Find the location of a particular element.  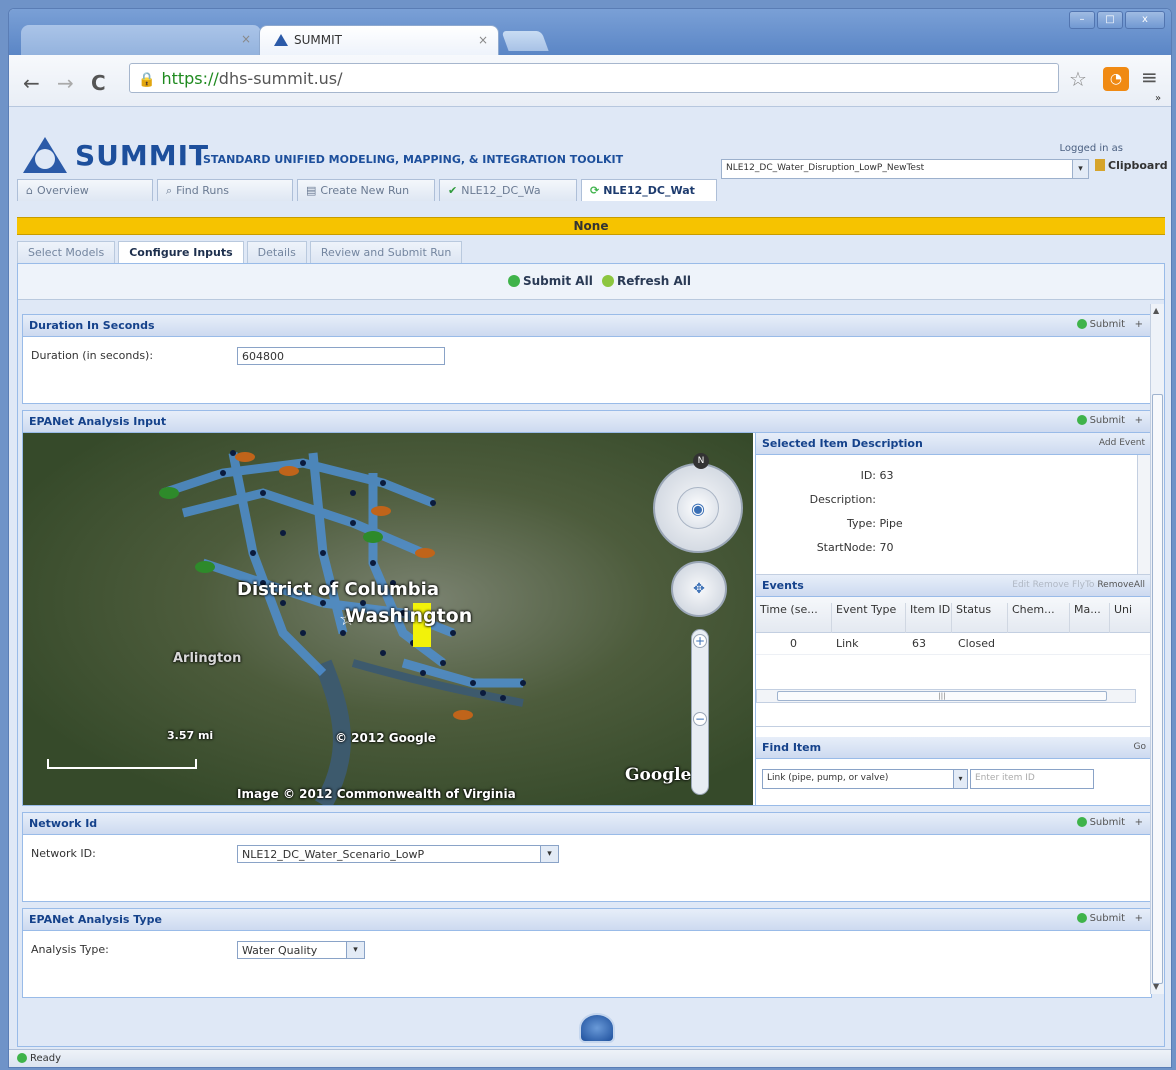

map-compass: N ◉ is located at coordinates (698, 503).